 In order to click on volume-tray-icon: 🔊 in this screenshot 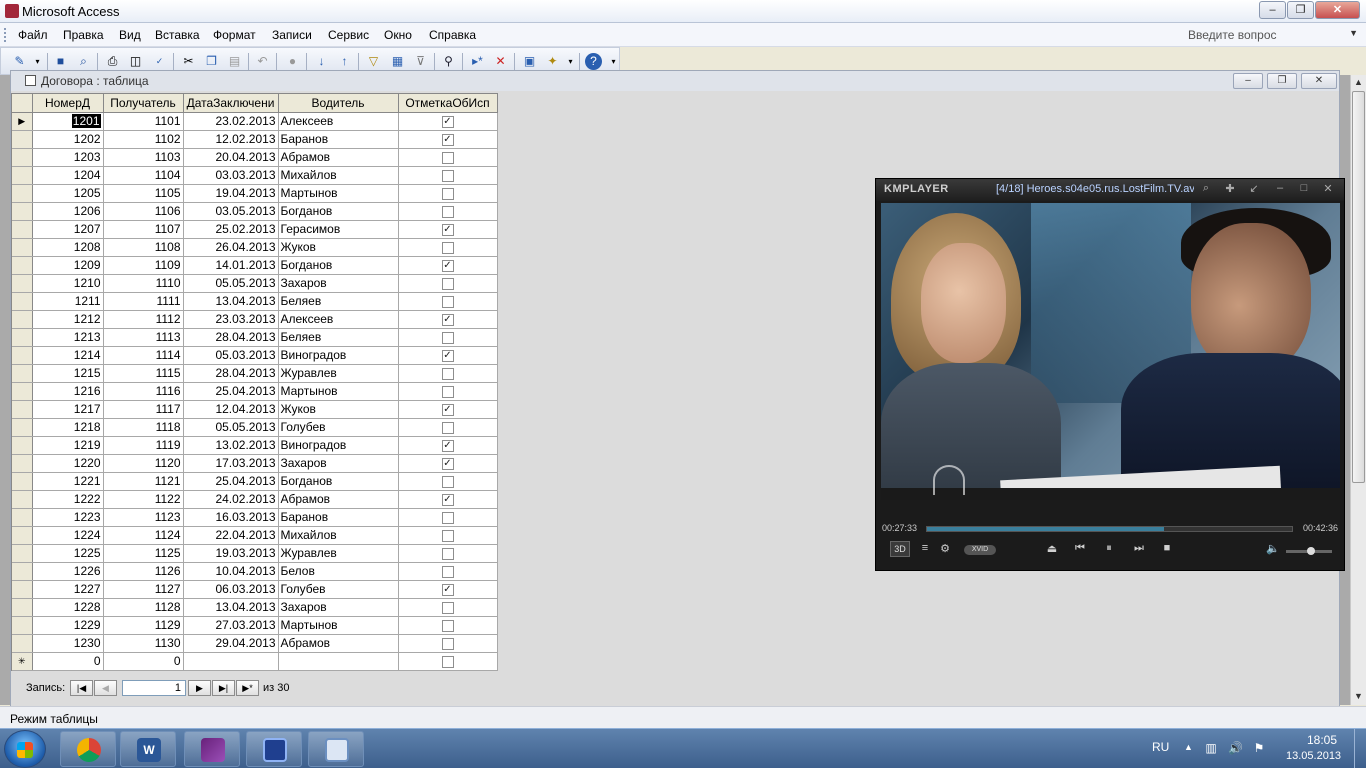, I will do `click(1235, 748)`.